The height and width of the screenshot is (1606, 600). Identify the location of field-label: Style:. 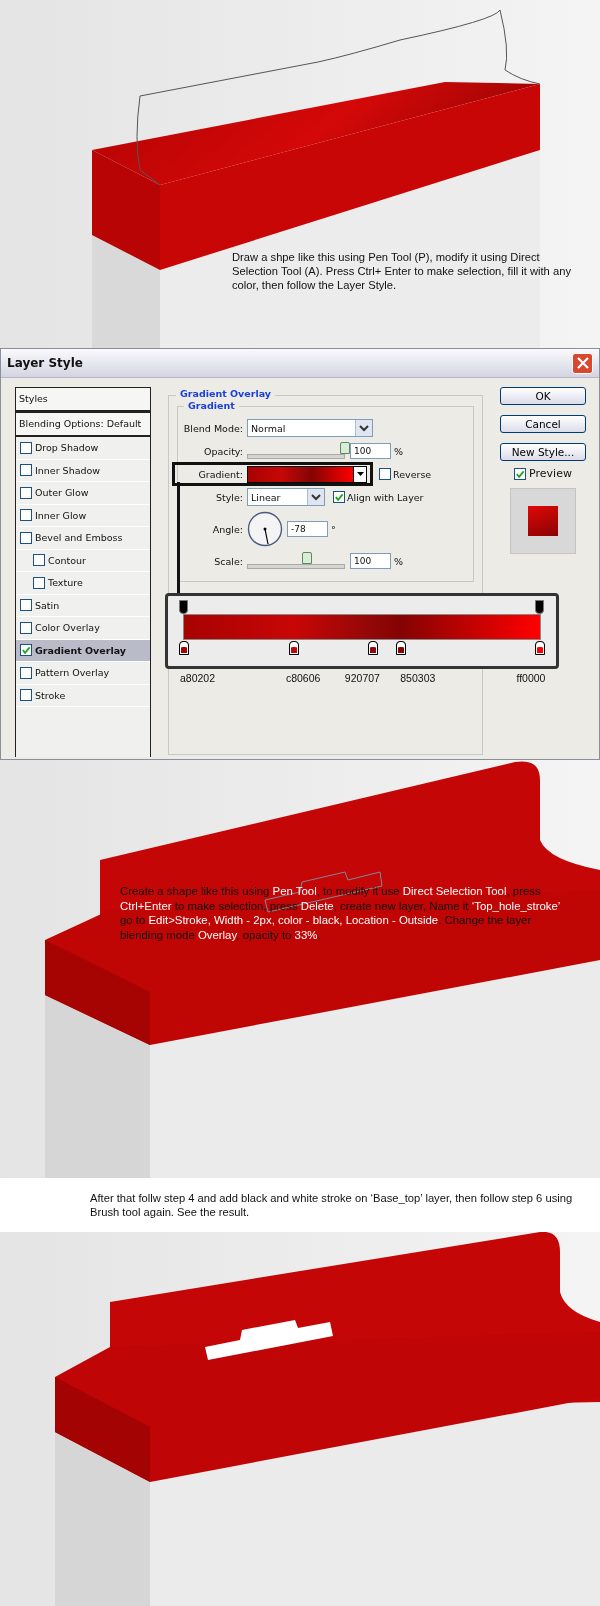
(229, 497).